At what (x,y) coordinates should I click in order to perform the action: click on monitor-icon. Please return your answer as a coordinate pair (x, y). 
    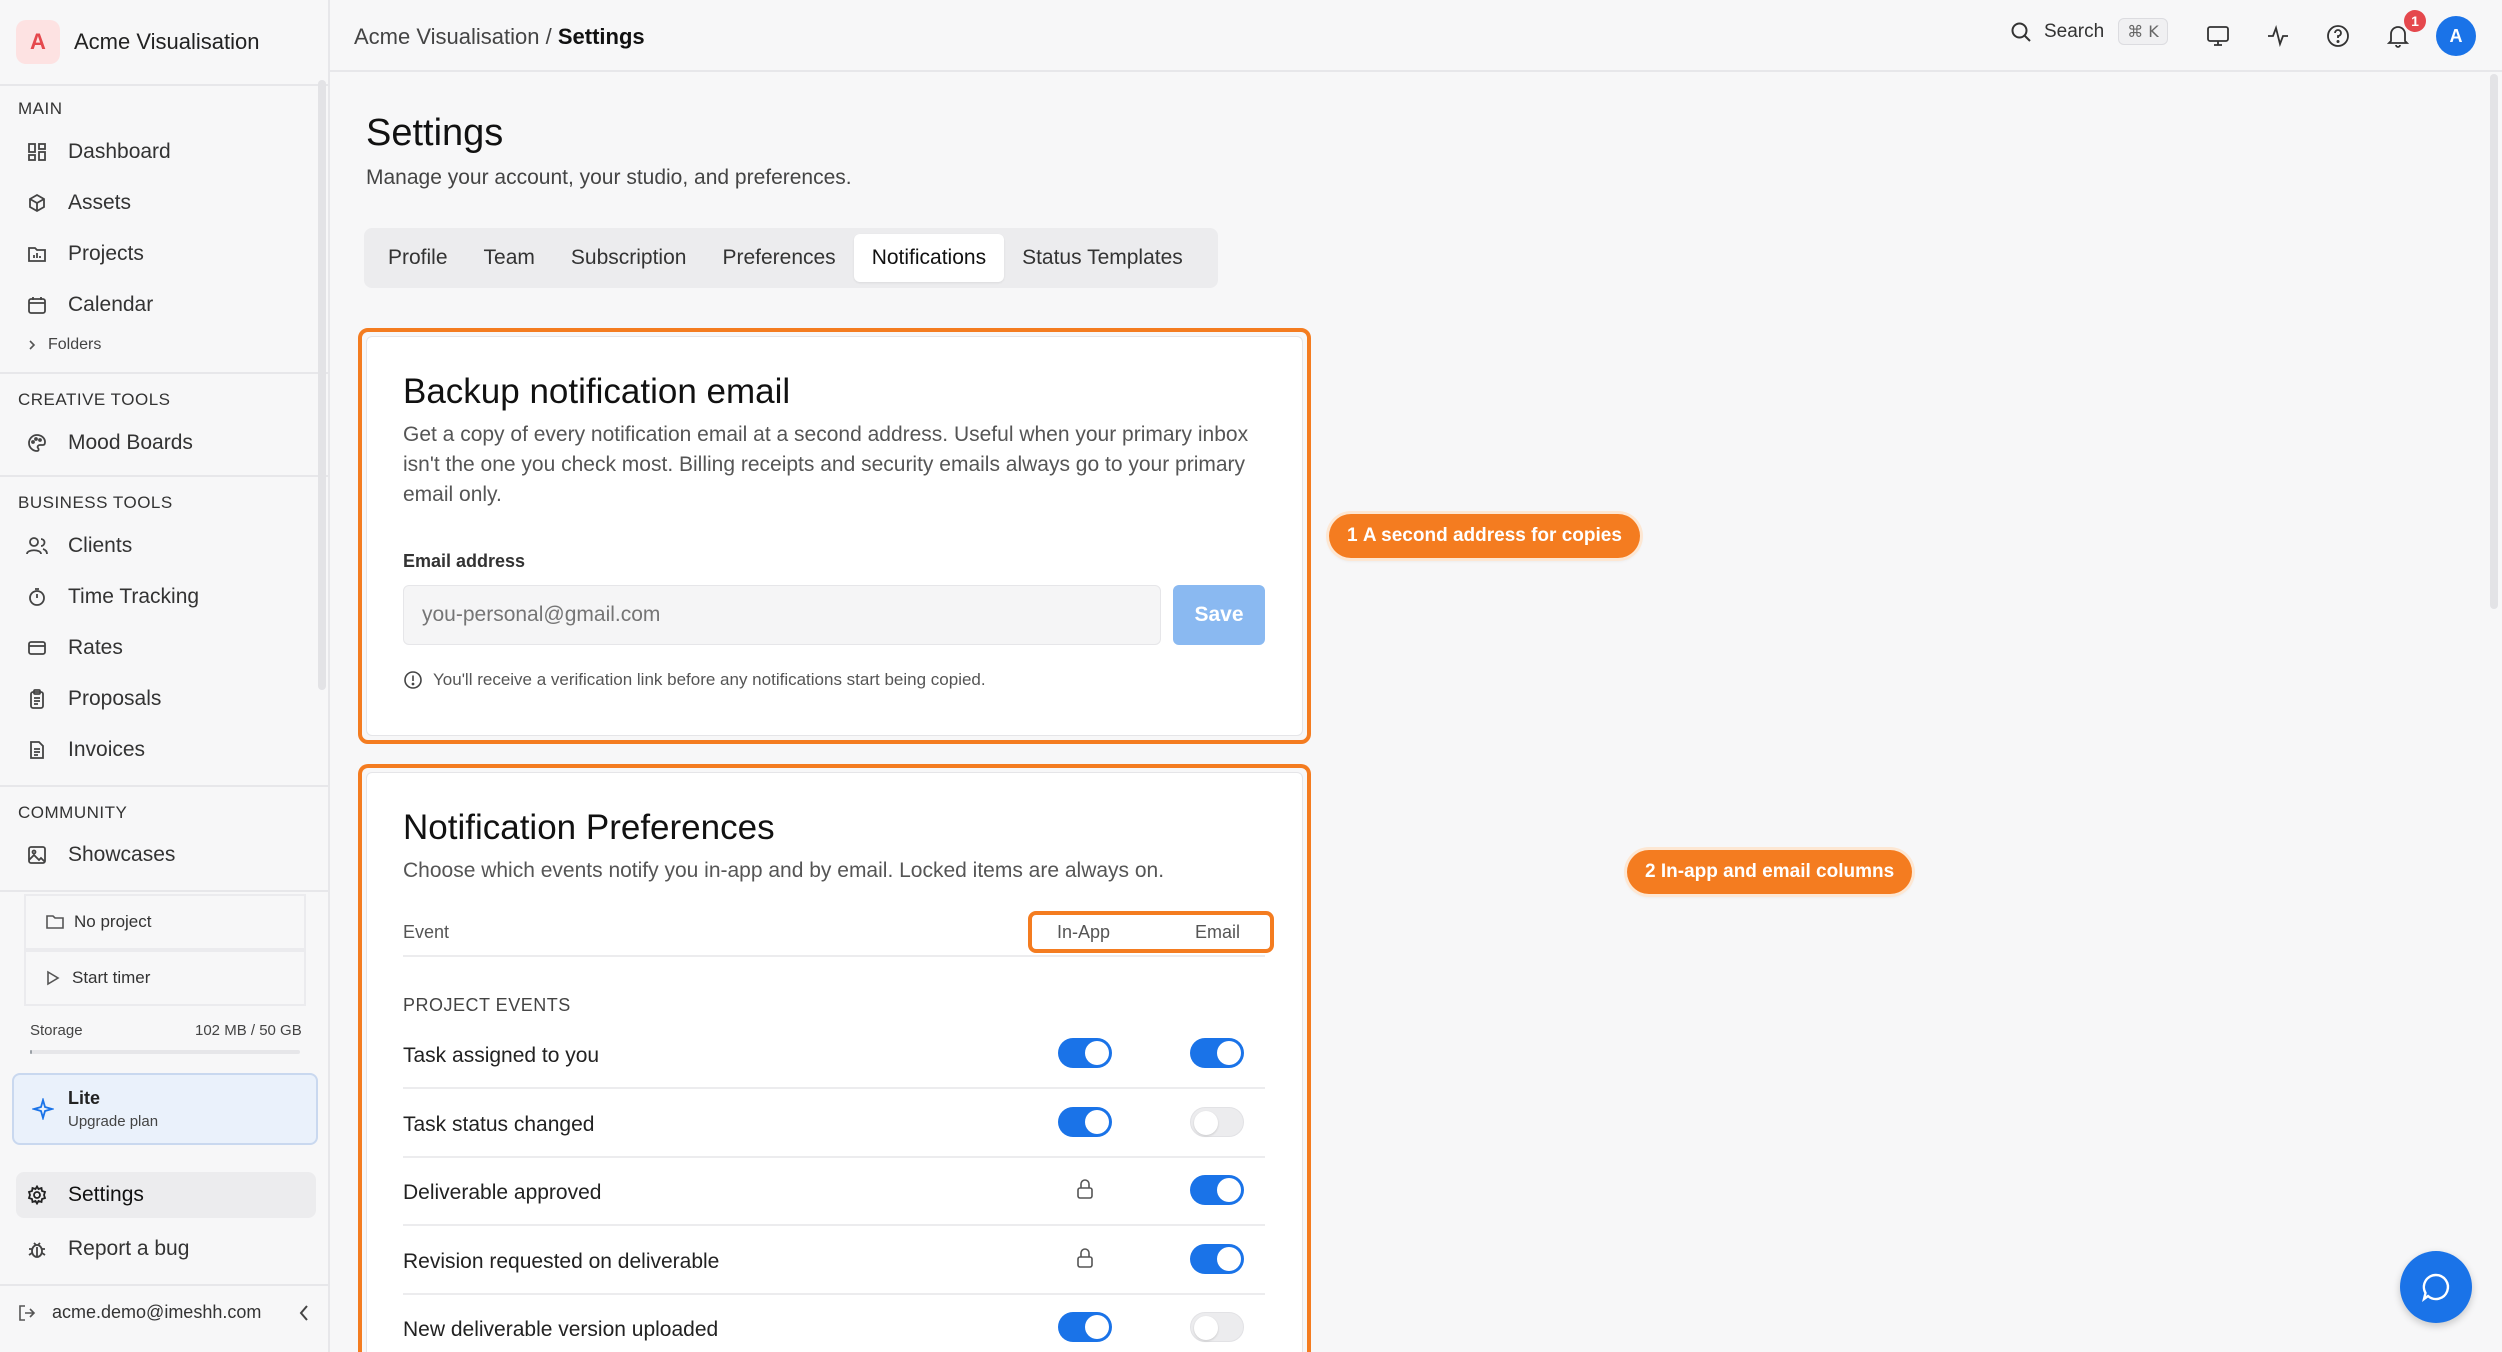
    Looking at the image, I should click on (2218, 36).